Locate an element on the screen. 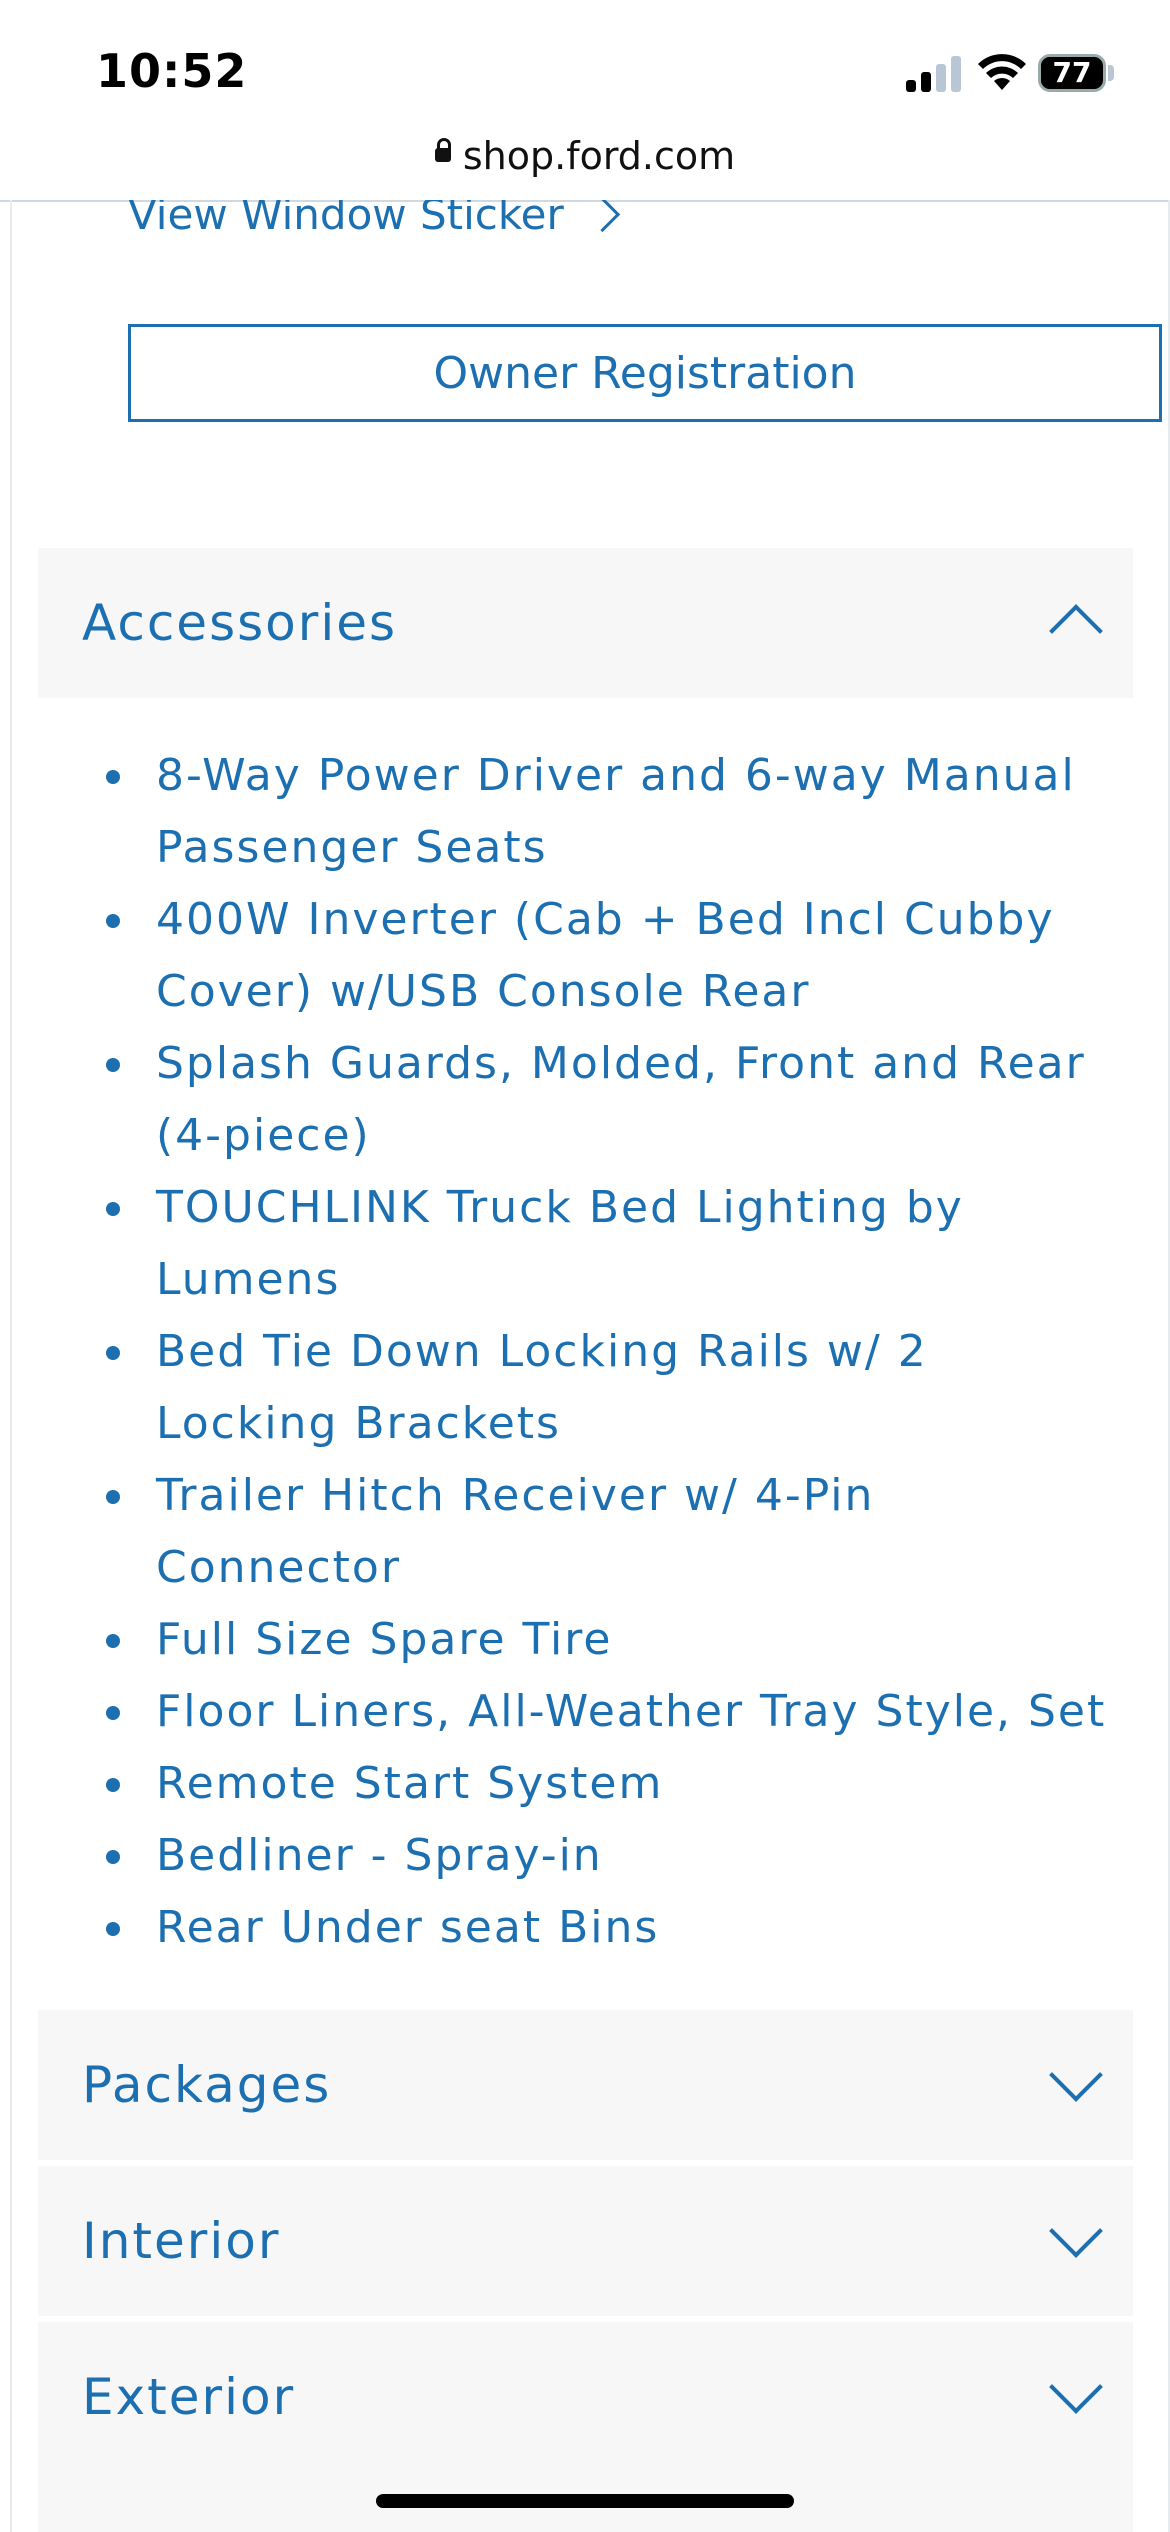 This screenshot has width=1170, height=2532. battery-icon: 77 is located at coordinates (1072, 73).